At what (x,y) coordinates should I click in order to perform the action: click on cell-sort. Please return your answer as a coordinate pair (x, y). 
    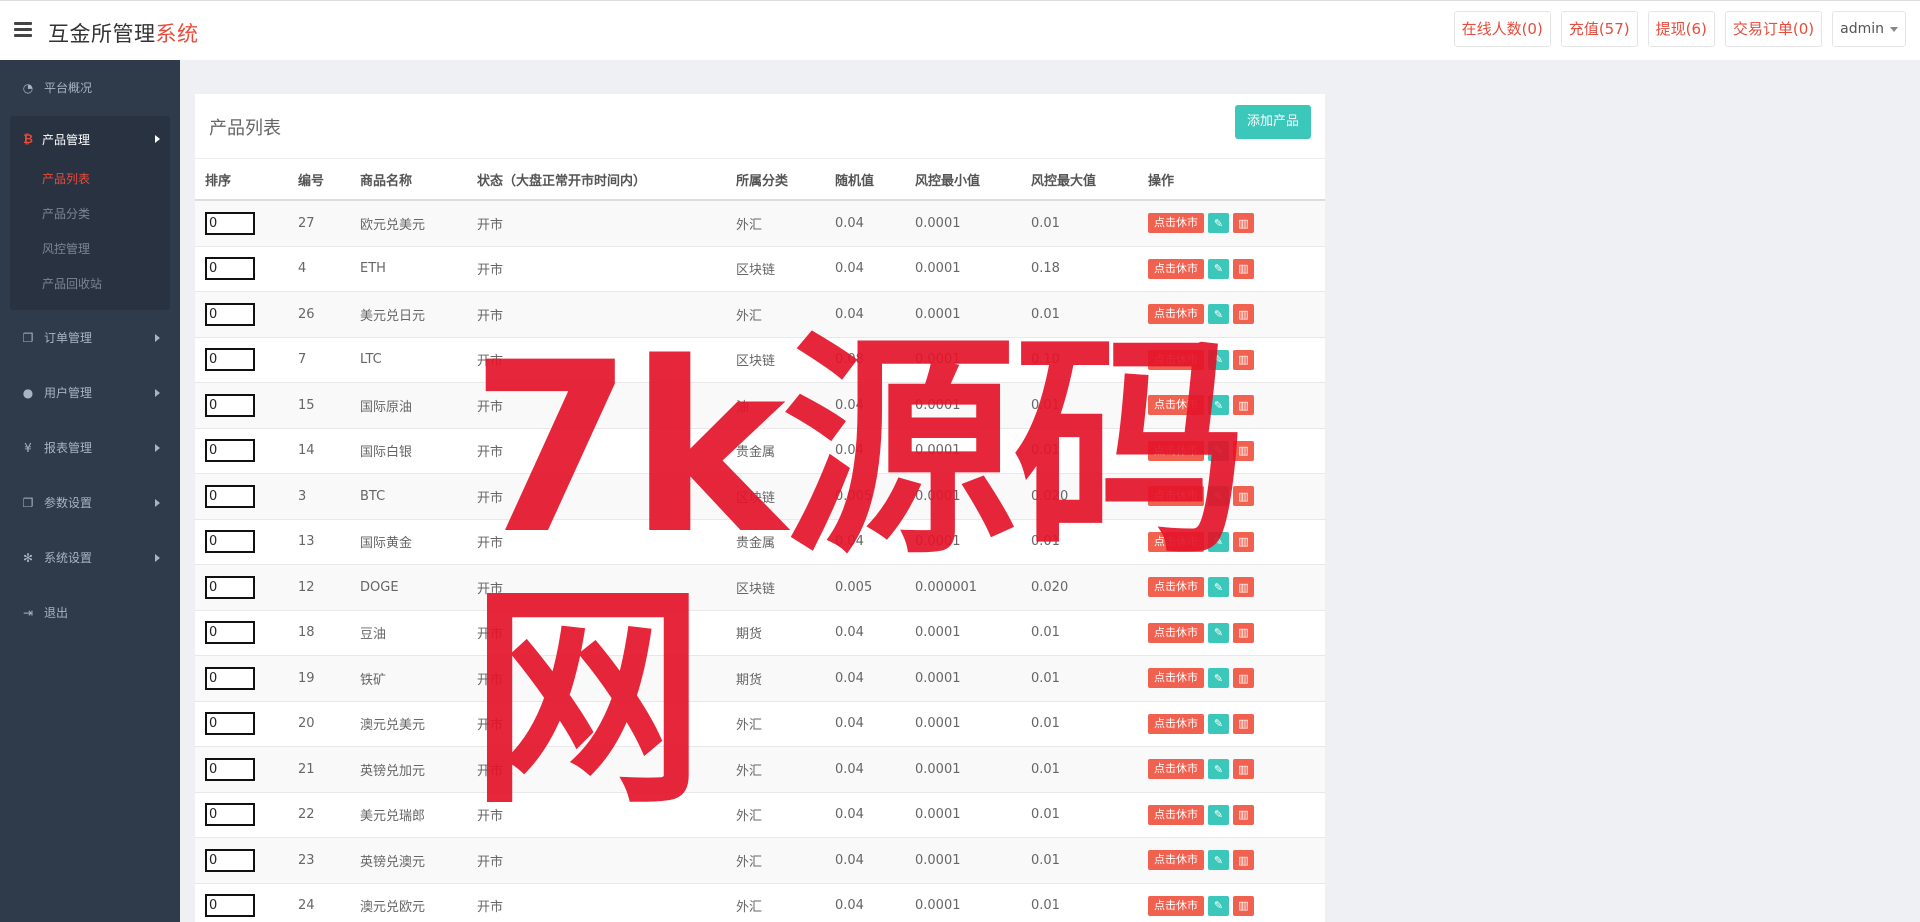
    Looking at the image, I should click on (241, 633).